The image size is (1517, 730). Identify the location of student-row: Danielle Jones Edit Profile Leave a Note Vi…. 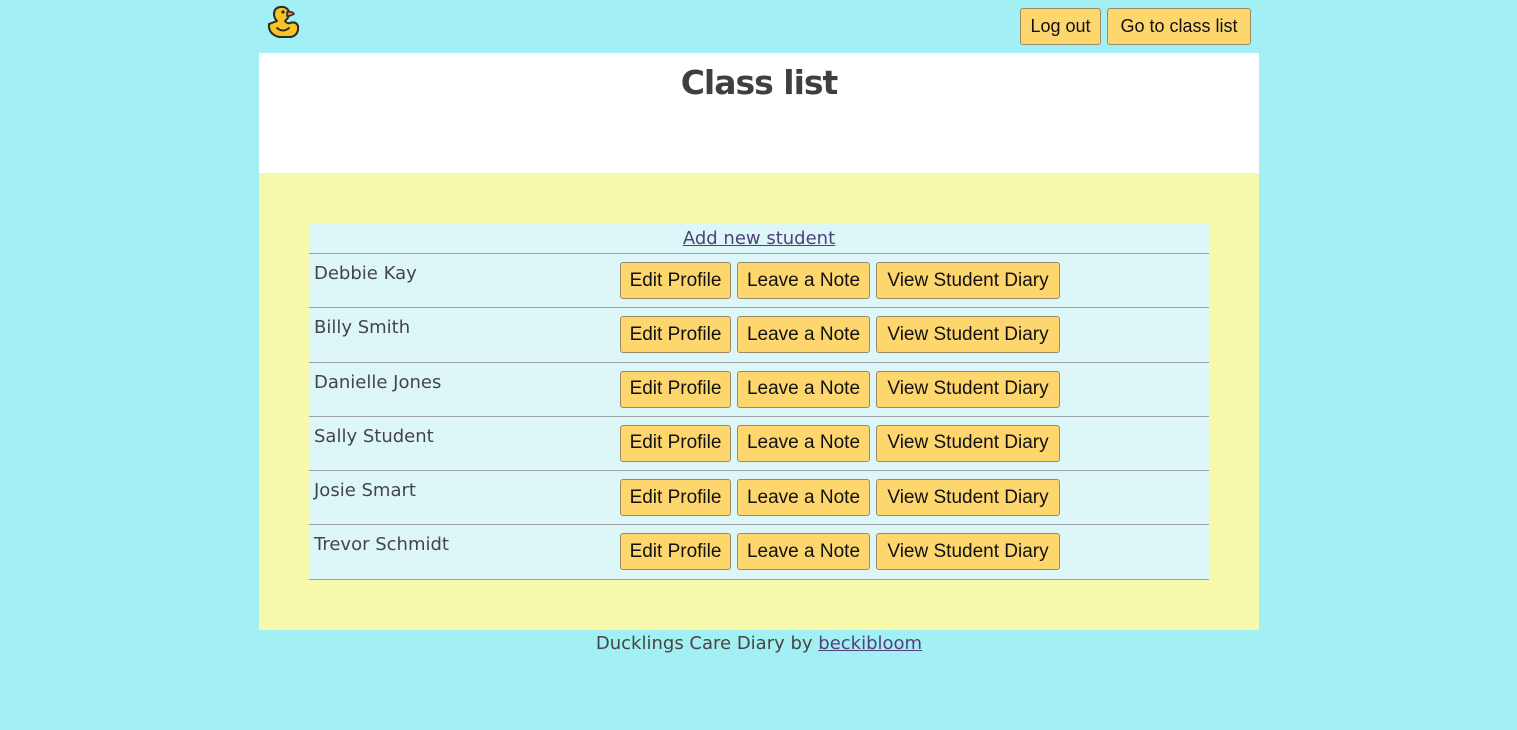
(759, 390).